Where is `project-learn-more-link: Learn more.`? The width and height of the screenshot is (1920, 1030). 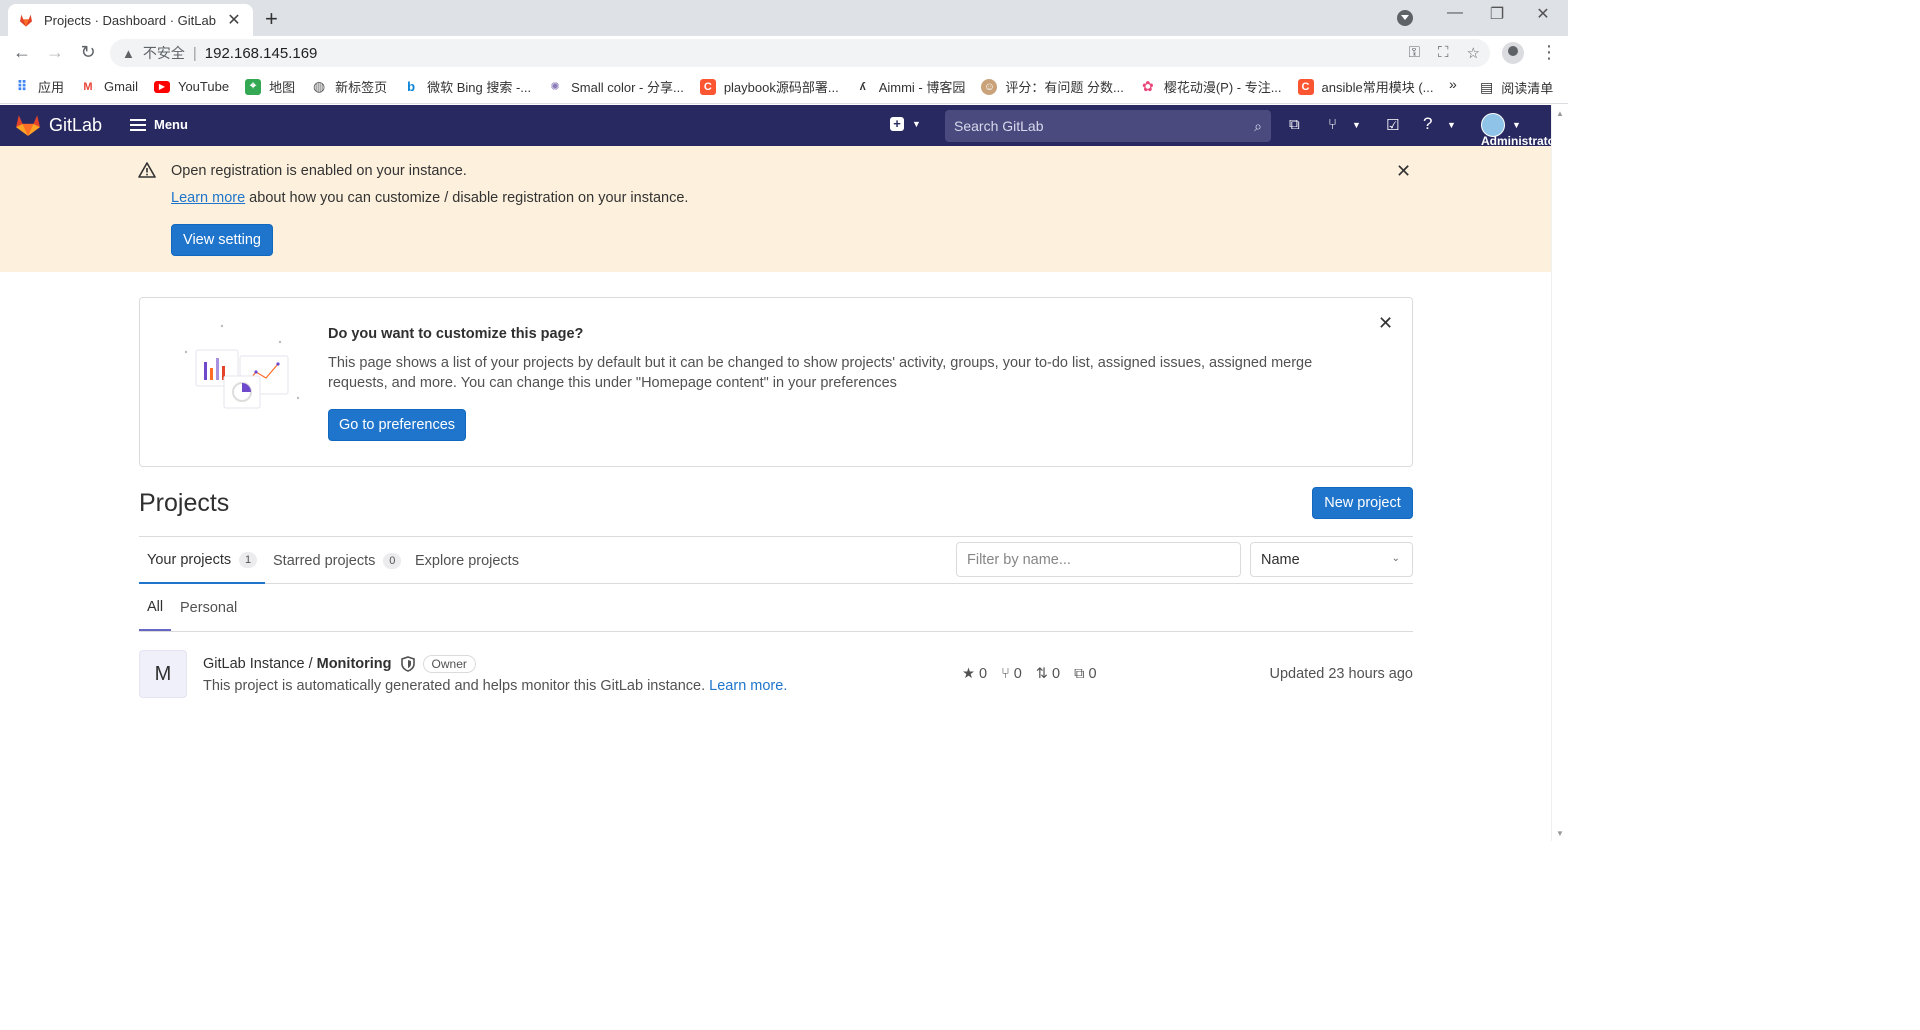
project-learn-more-link: Learn more. is located at coordinates (748, 686).